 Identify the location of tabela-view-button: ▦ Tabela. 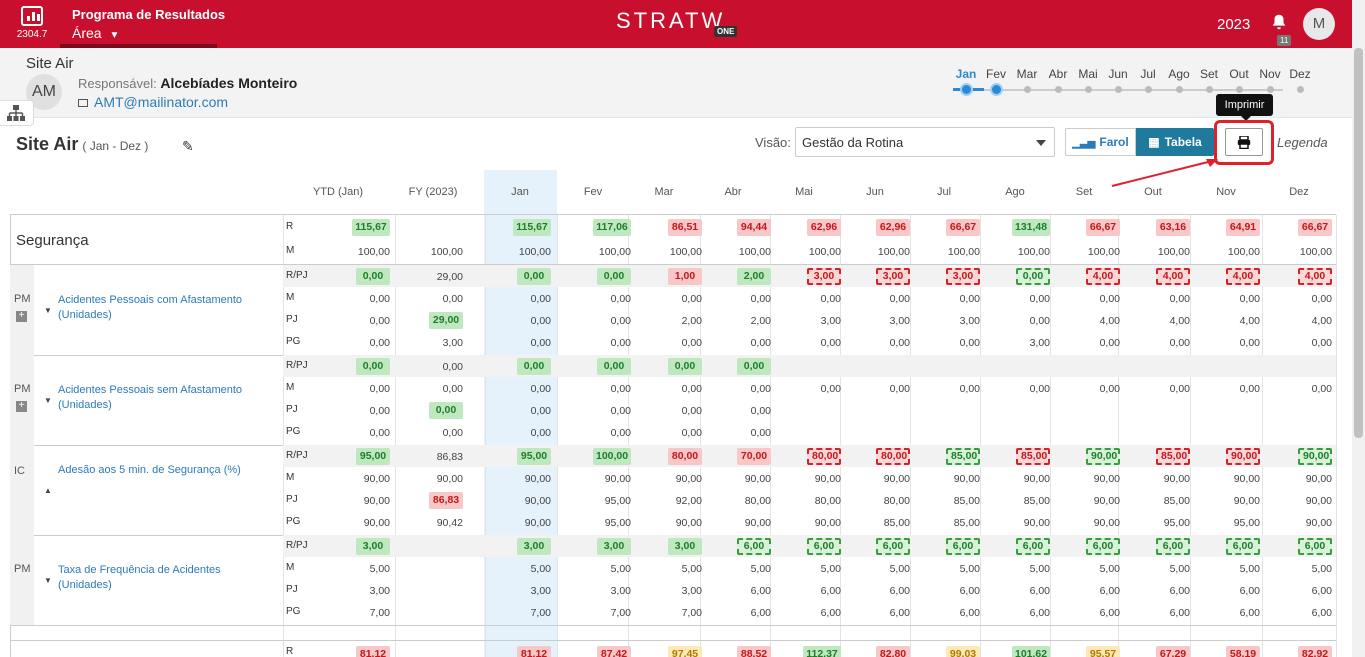
(1175, 142).